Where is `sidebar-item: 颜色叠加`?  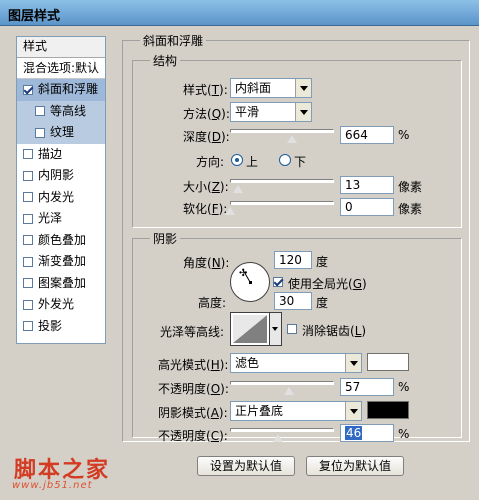
sidebar-item: 颜色叠加 is located at coordinates (61, 241).